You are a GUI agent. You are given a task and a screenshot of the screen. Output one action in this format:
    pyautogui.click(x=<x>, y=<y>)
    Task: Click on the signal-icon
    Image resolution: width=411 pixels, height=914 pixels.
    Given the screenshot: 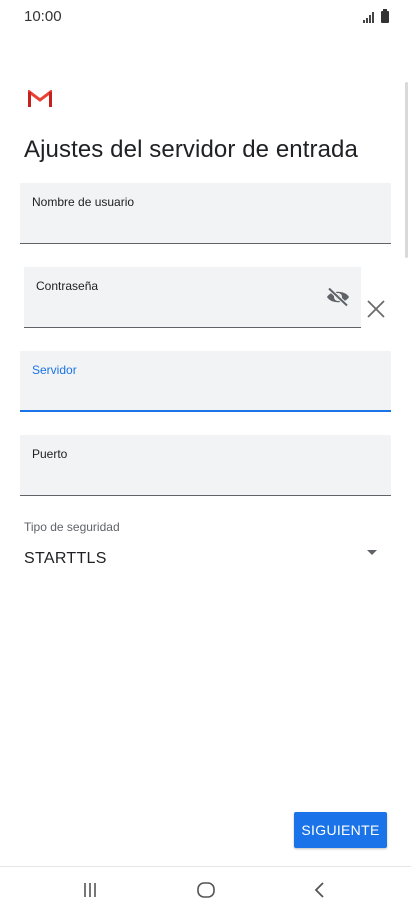 What is the action you would take?
    pyautogui.click(x=368, y=17)
    